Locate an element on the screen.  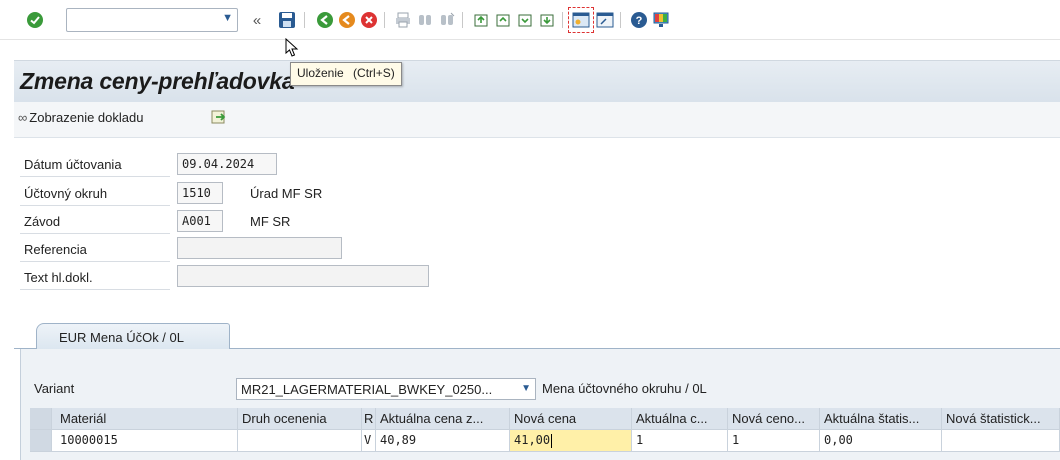
reference-field is located at coordinates (259, 248).